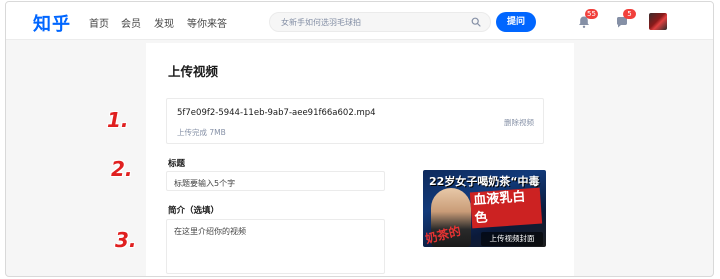 The height and width of the screenshot is (279, 720). I want to click on step-marker-2: 2., so click(122, 169).